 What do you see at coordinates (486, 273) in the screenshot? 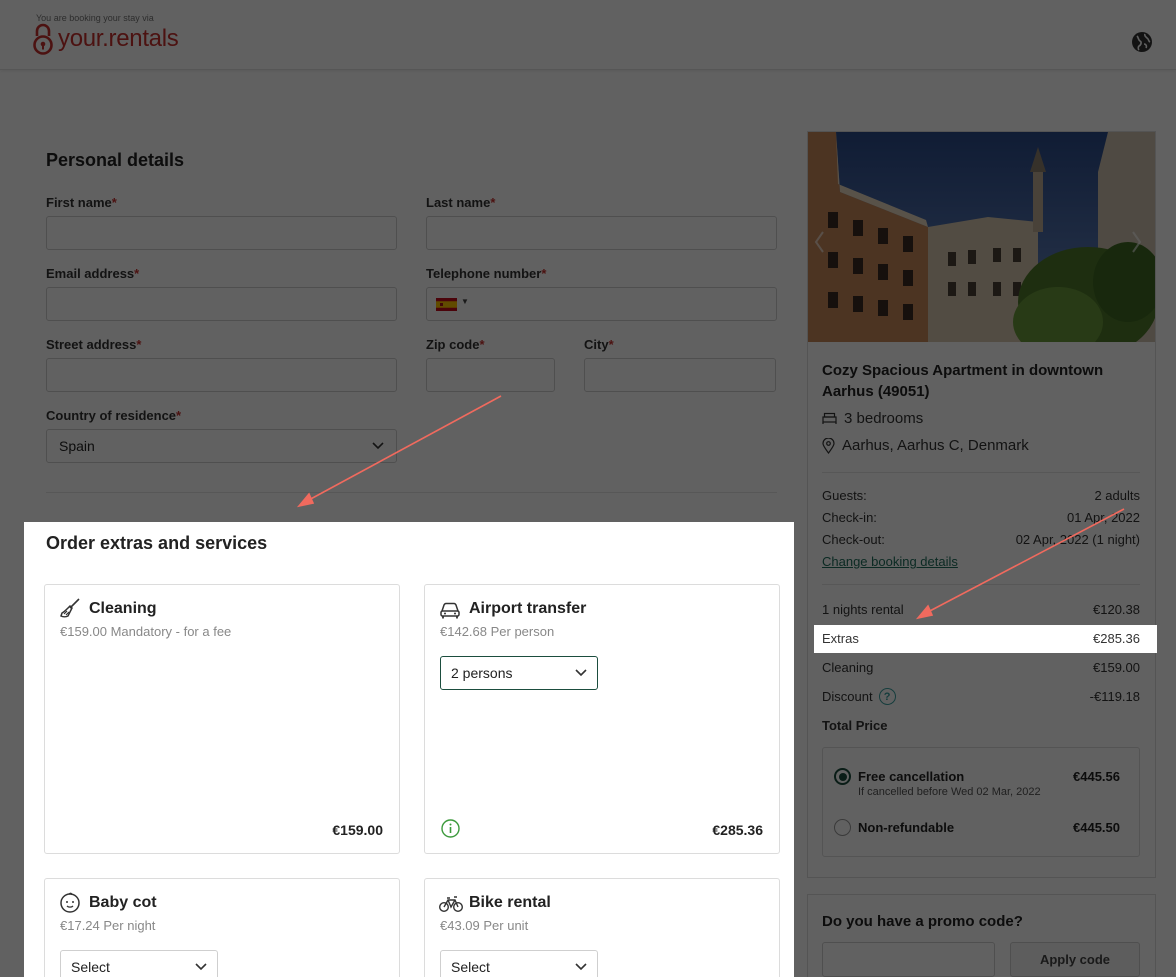
I see `telephone-label: Telephone number*` at bounding box center [486, 273].